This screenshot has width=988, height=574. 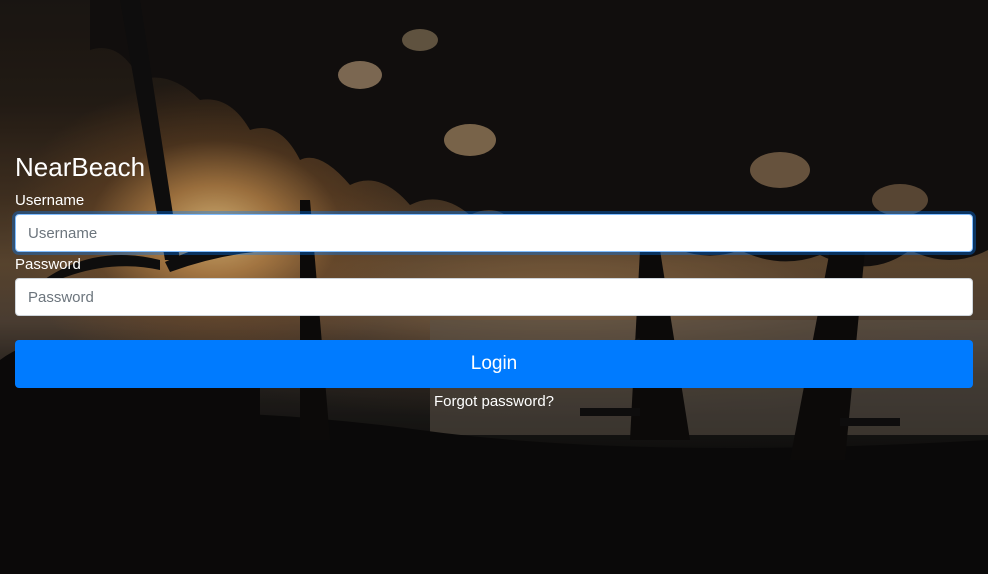 I want to click on password-label: Password, so click(x=48, y=264).